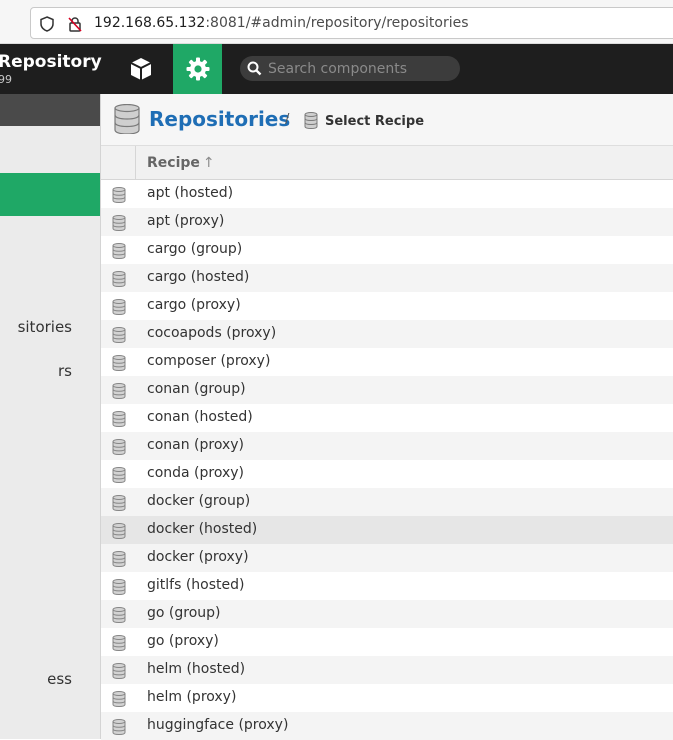 This screenshot has height=740, width=673. I want to click on recipe-label: go (group), so click(184, 613).